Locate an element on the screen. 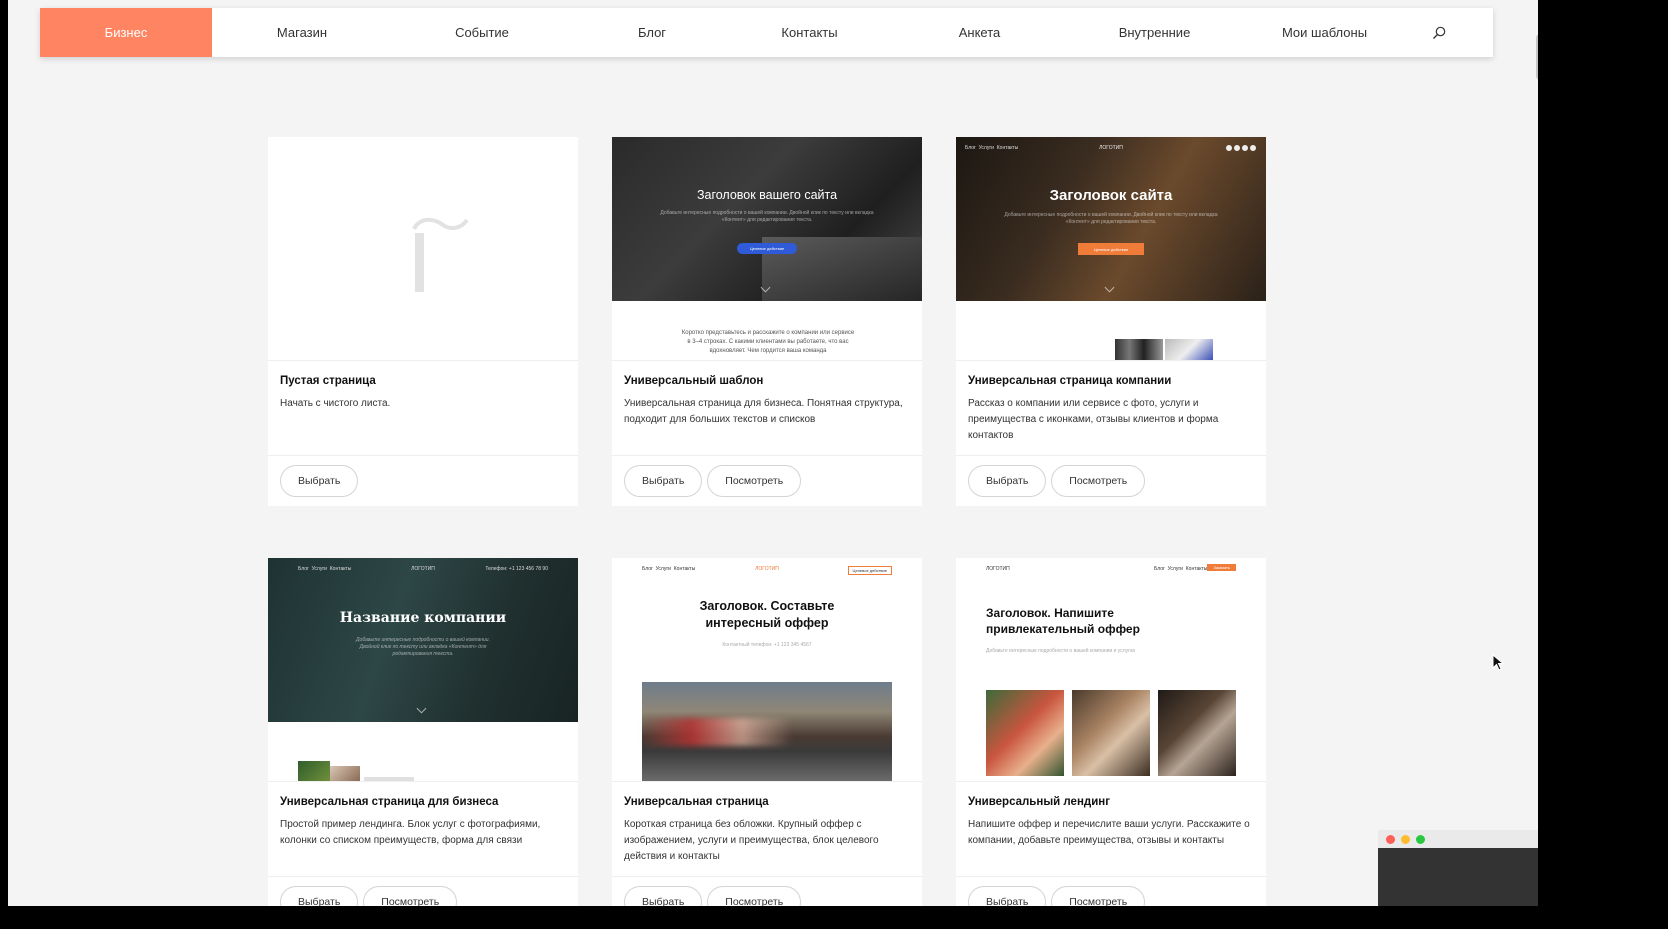 Image resolution: width=1668 pixels, height=929 pixels. template-preview is located at coordinates (423, 248).